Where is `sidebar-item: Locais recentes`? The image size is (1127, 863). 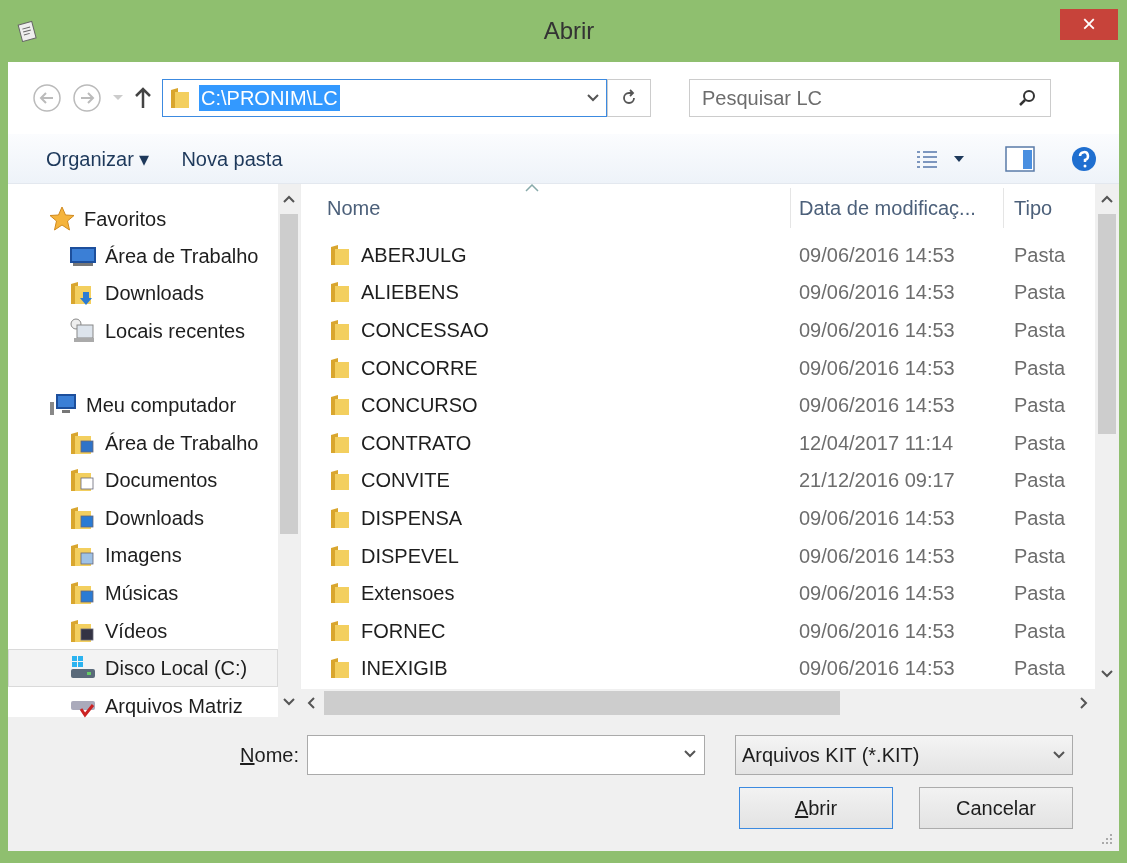
sidebar-item: Locais recentes is located at coordinates (143, 331).